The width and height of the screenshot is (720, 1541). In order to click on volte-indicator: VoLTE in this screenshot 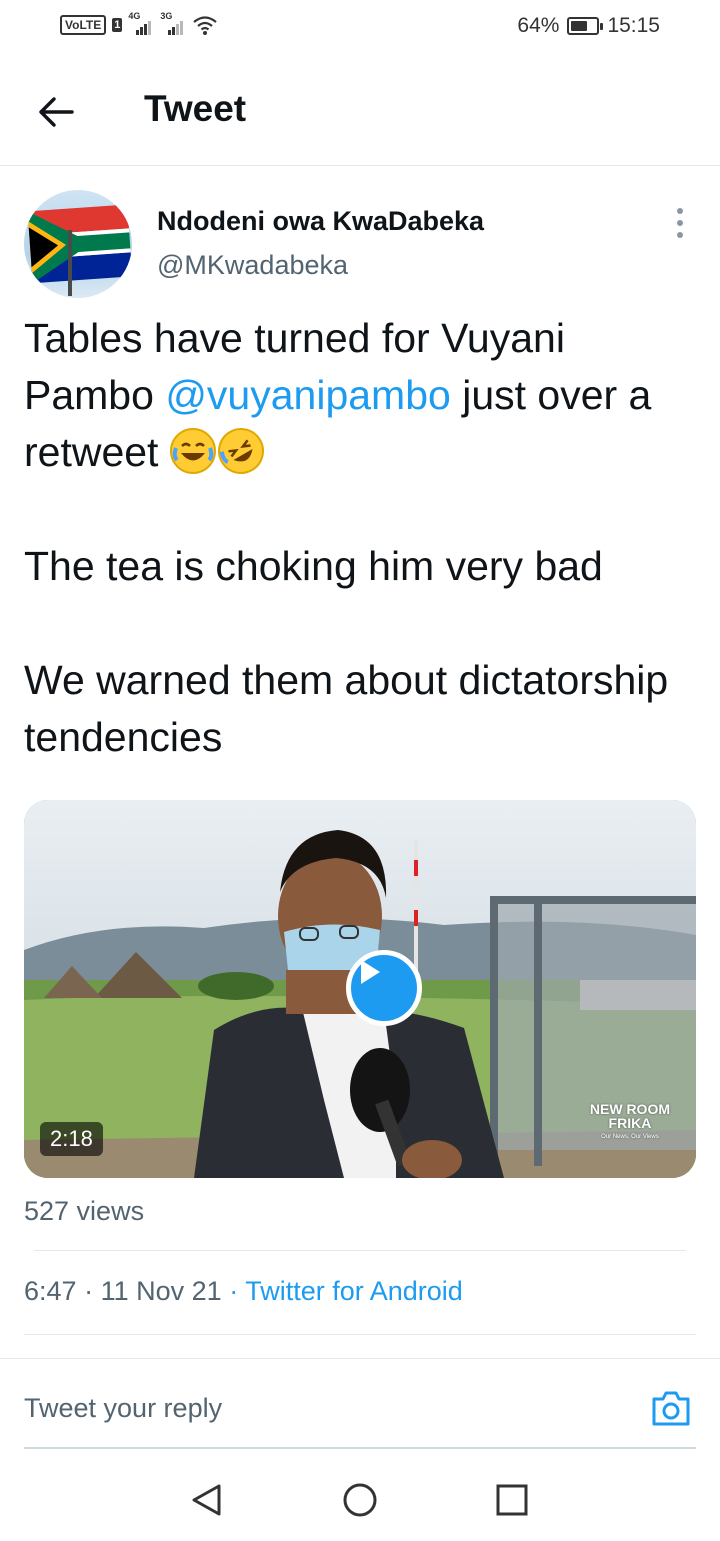, I will do `click(83, 25)`.